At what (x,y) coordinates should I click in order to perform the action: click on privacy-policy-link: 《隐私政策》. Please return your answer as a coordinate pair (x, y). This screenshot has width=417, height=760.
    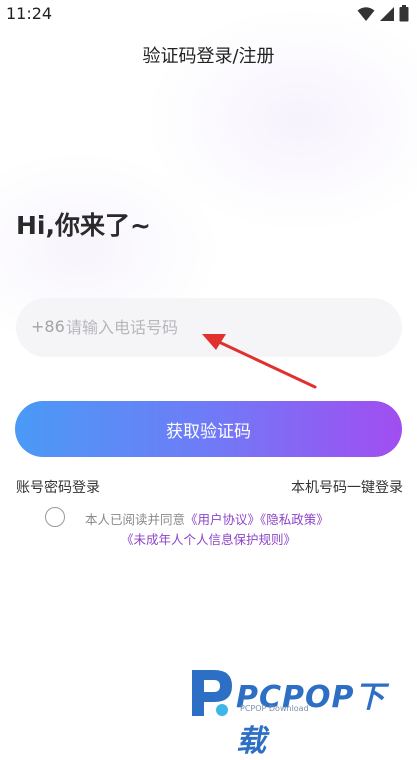
    Looking at the image, I should click on (294, 519).